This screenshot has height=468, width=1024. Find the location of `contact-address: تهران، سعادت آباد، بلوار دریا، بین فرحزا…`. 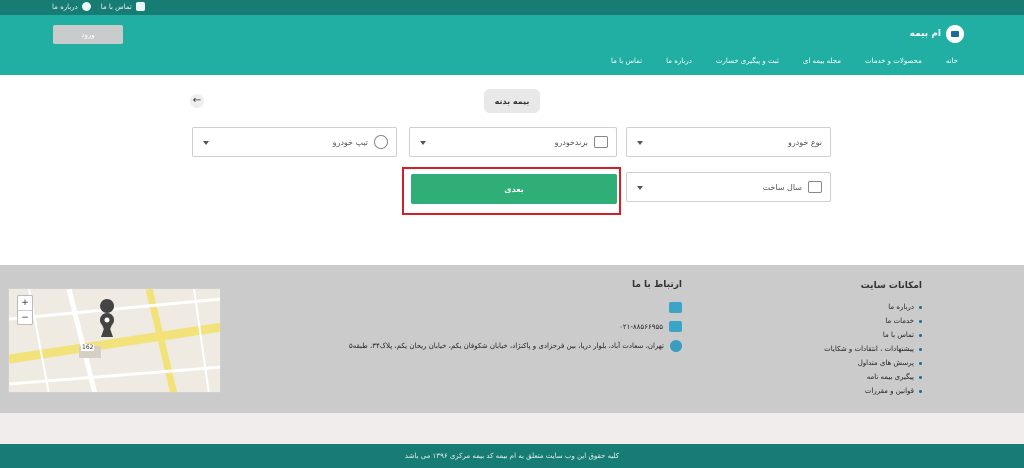

contact-address: تهران، سعادت آباد، بلوار دریا، بین فرحزا… is located at coordinates (515, 346).